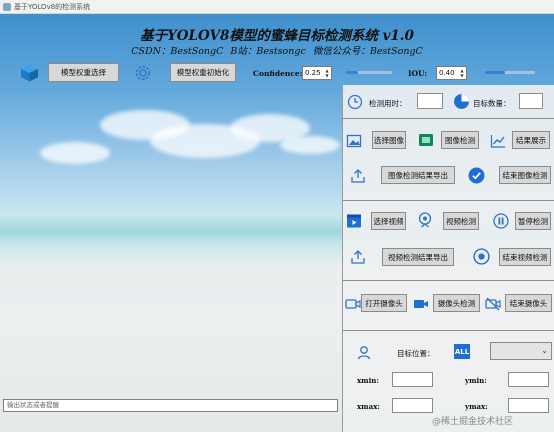  Describe the element at coordinates (388, 221) in the screenshot. I see `select-video-button: 选择视频` at that location.